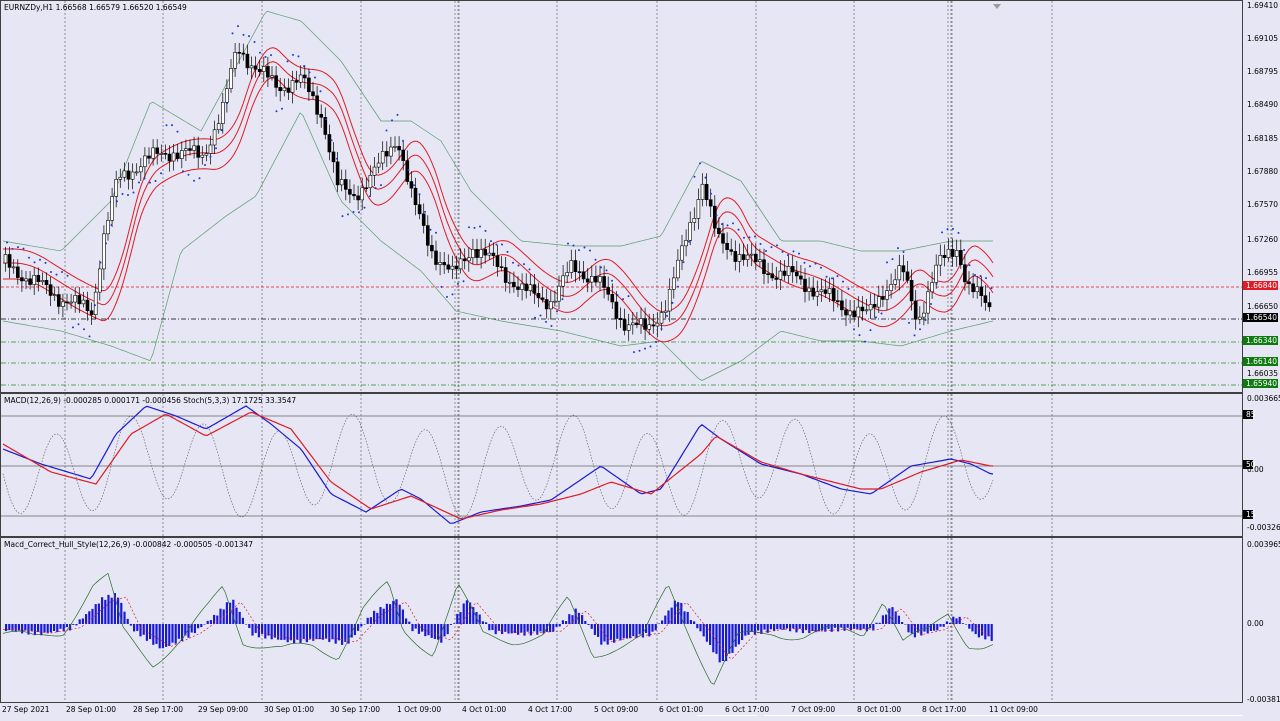  I want to click on shift-marker-icon, so click(997, 6).